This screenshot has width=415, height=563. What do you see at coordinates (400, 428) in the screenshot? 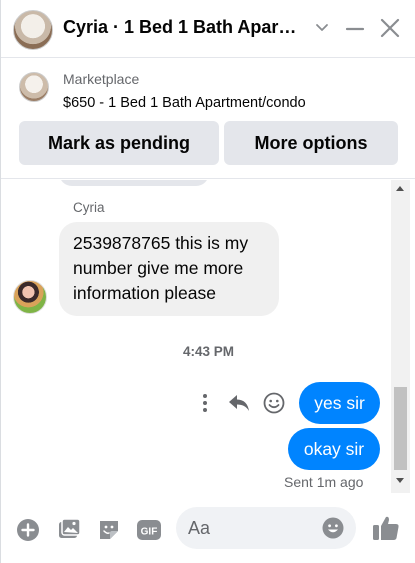
I see `scrollbar-thumb` at bounding box center [400, 428].